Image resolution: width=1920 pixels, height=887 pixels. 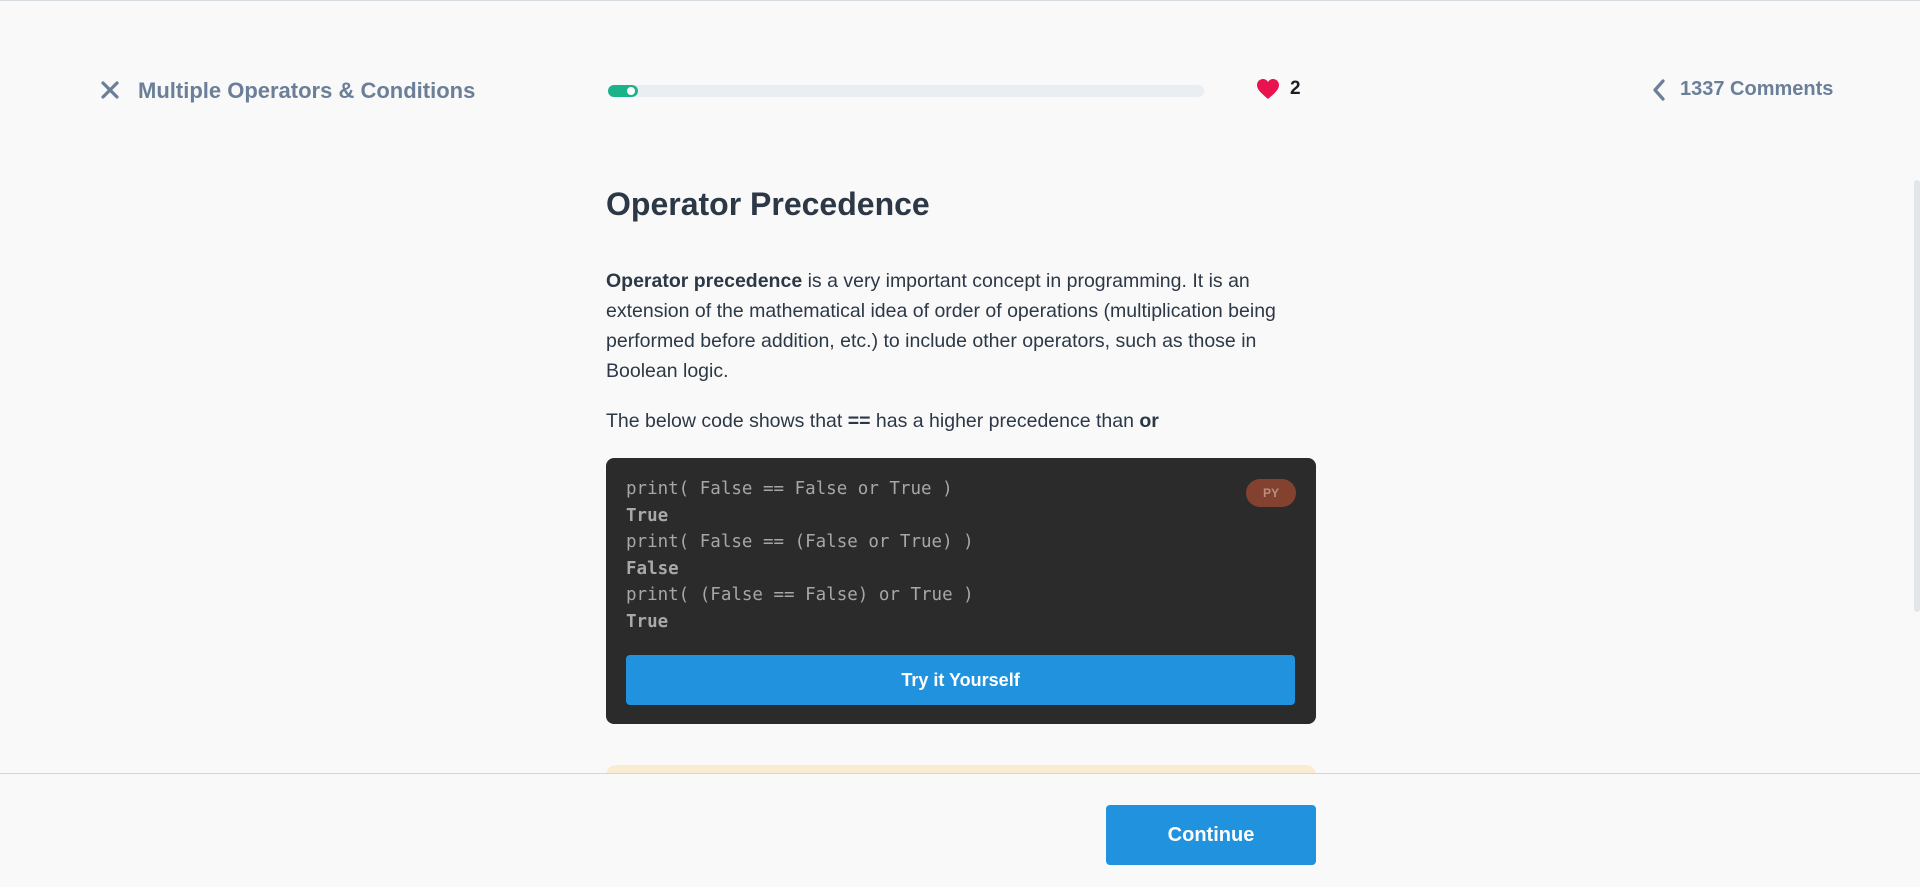 What do you see at coordinates (800, 595) in the screenshot?
I see `code-line: print( (False == False) or True )` at bounding box center [800, 595].